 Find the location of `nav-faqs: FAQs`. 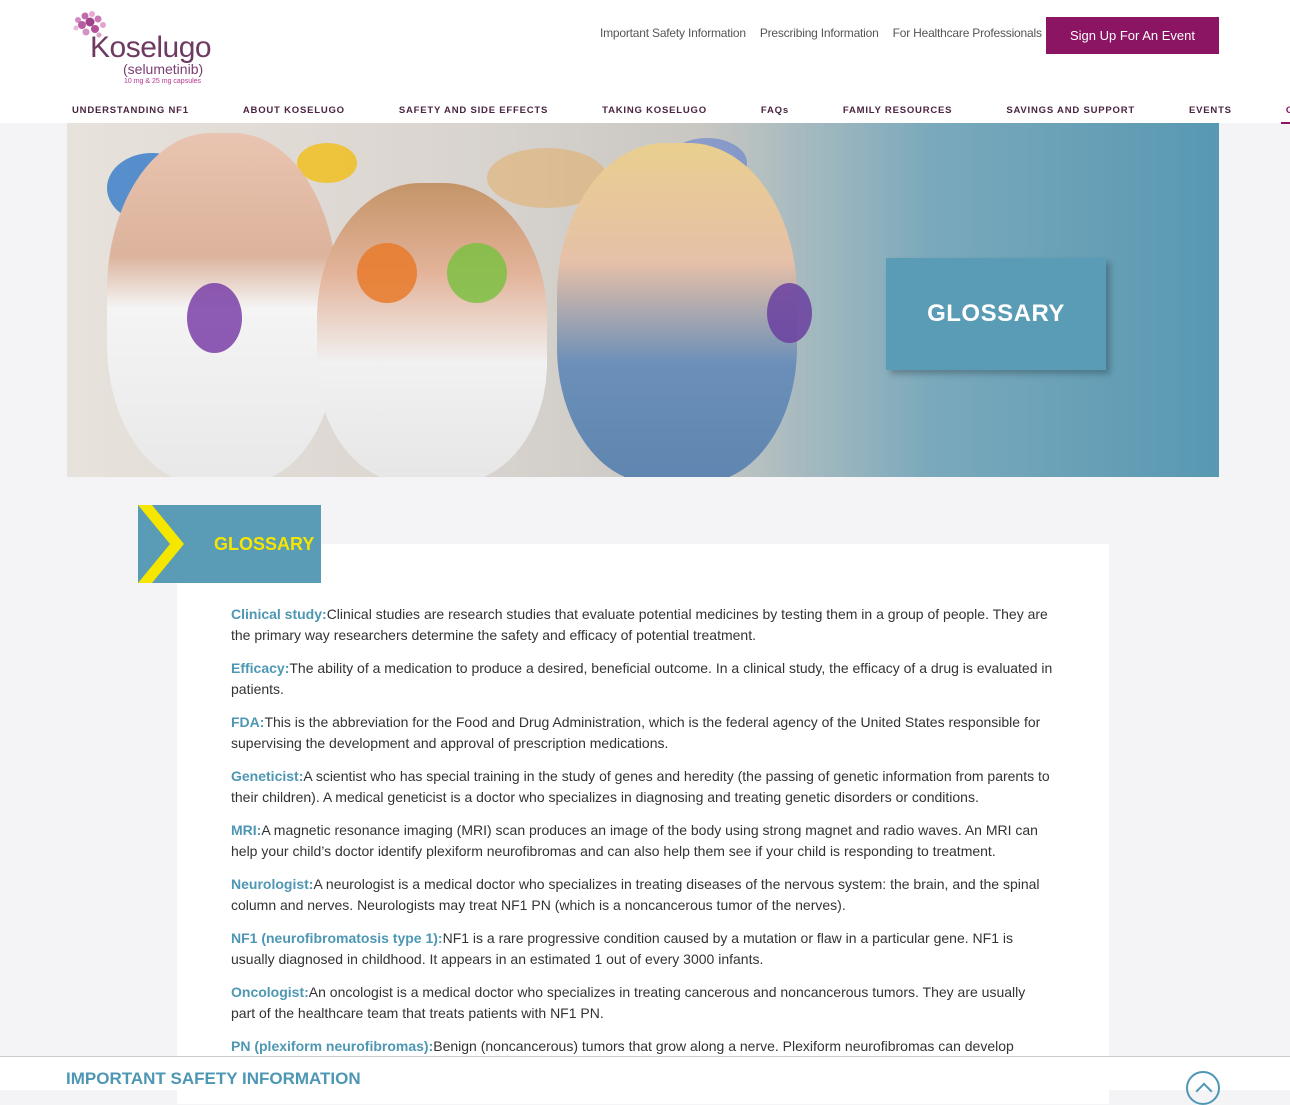

nav-faqs: FAQs is located at coordinates (775, 110).